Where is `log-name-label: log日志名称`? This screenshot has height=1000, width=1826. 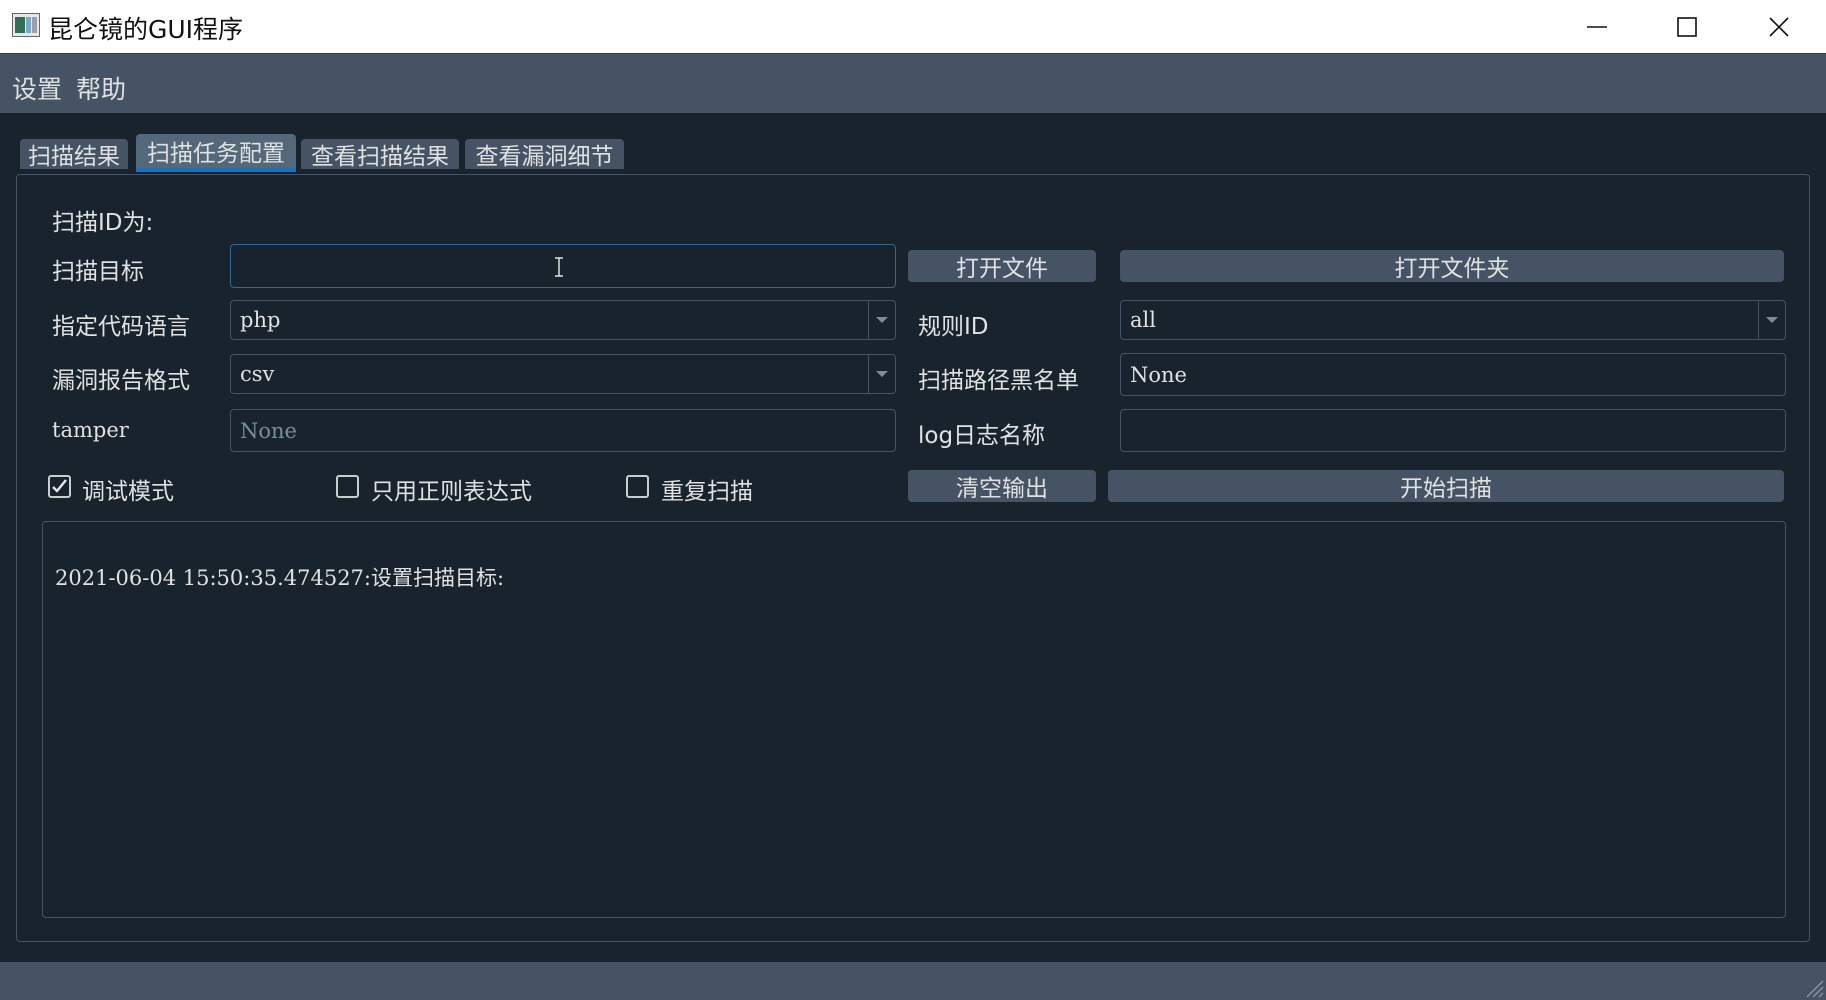
log-name-label: log日志名称 is located at coordinates (982, 436).